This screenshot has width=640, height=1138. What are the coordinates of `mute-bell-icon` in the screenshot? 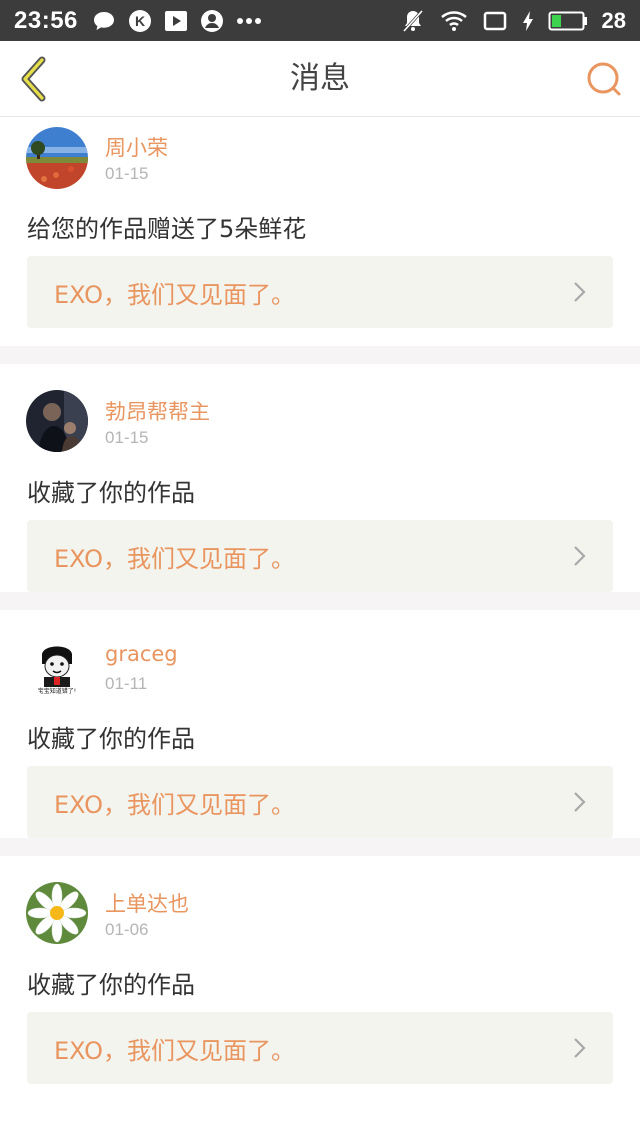 It's located at (413, 21).